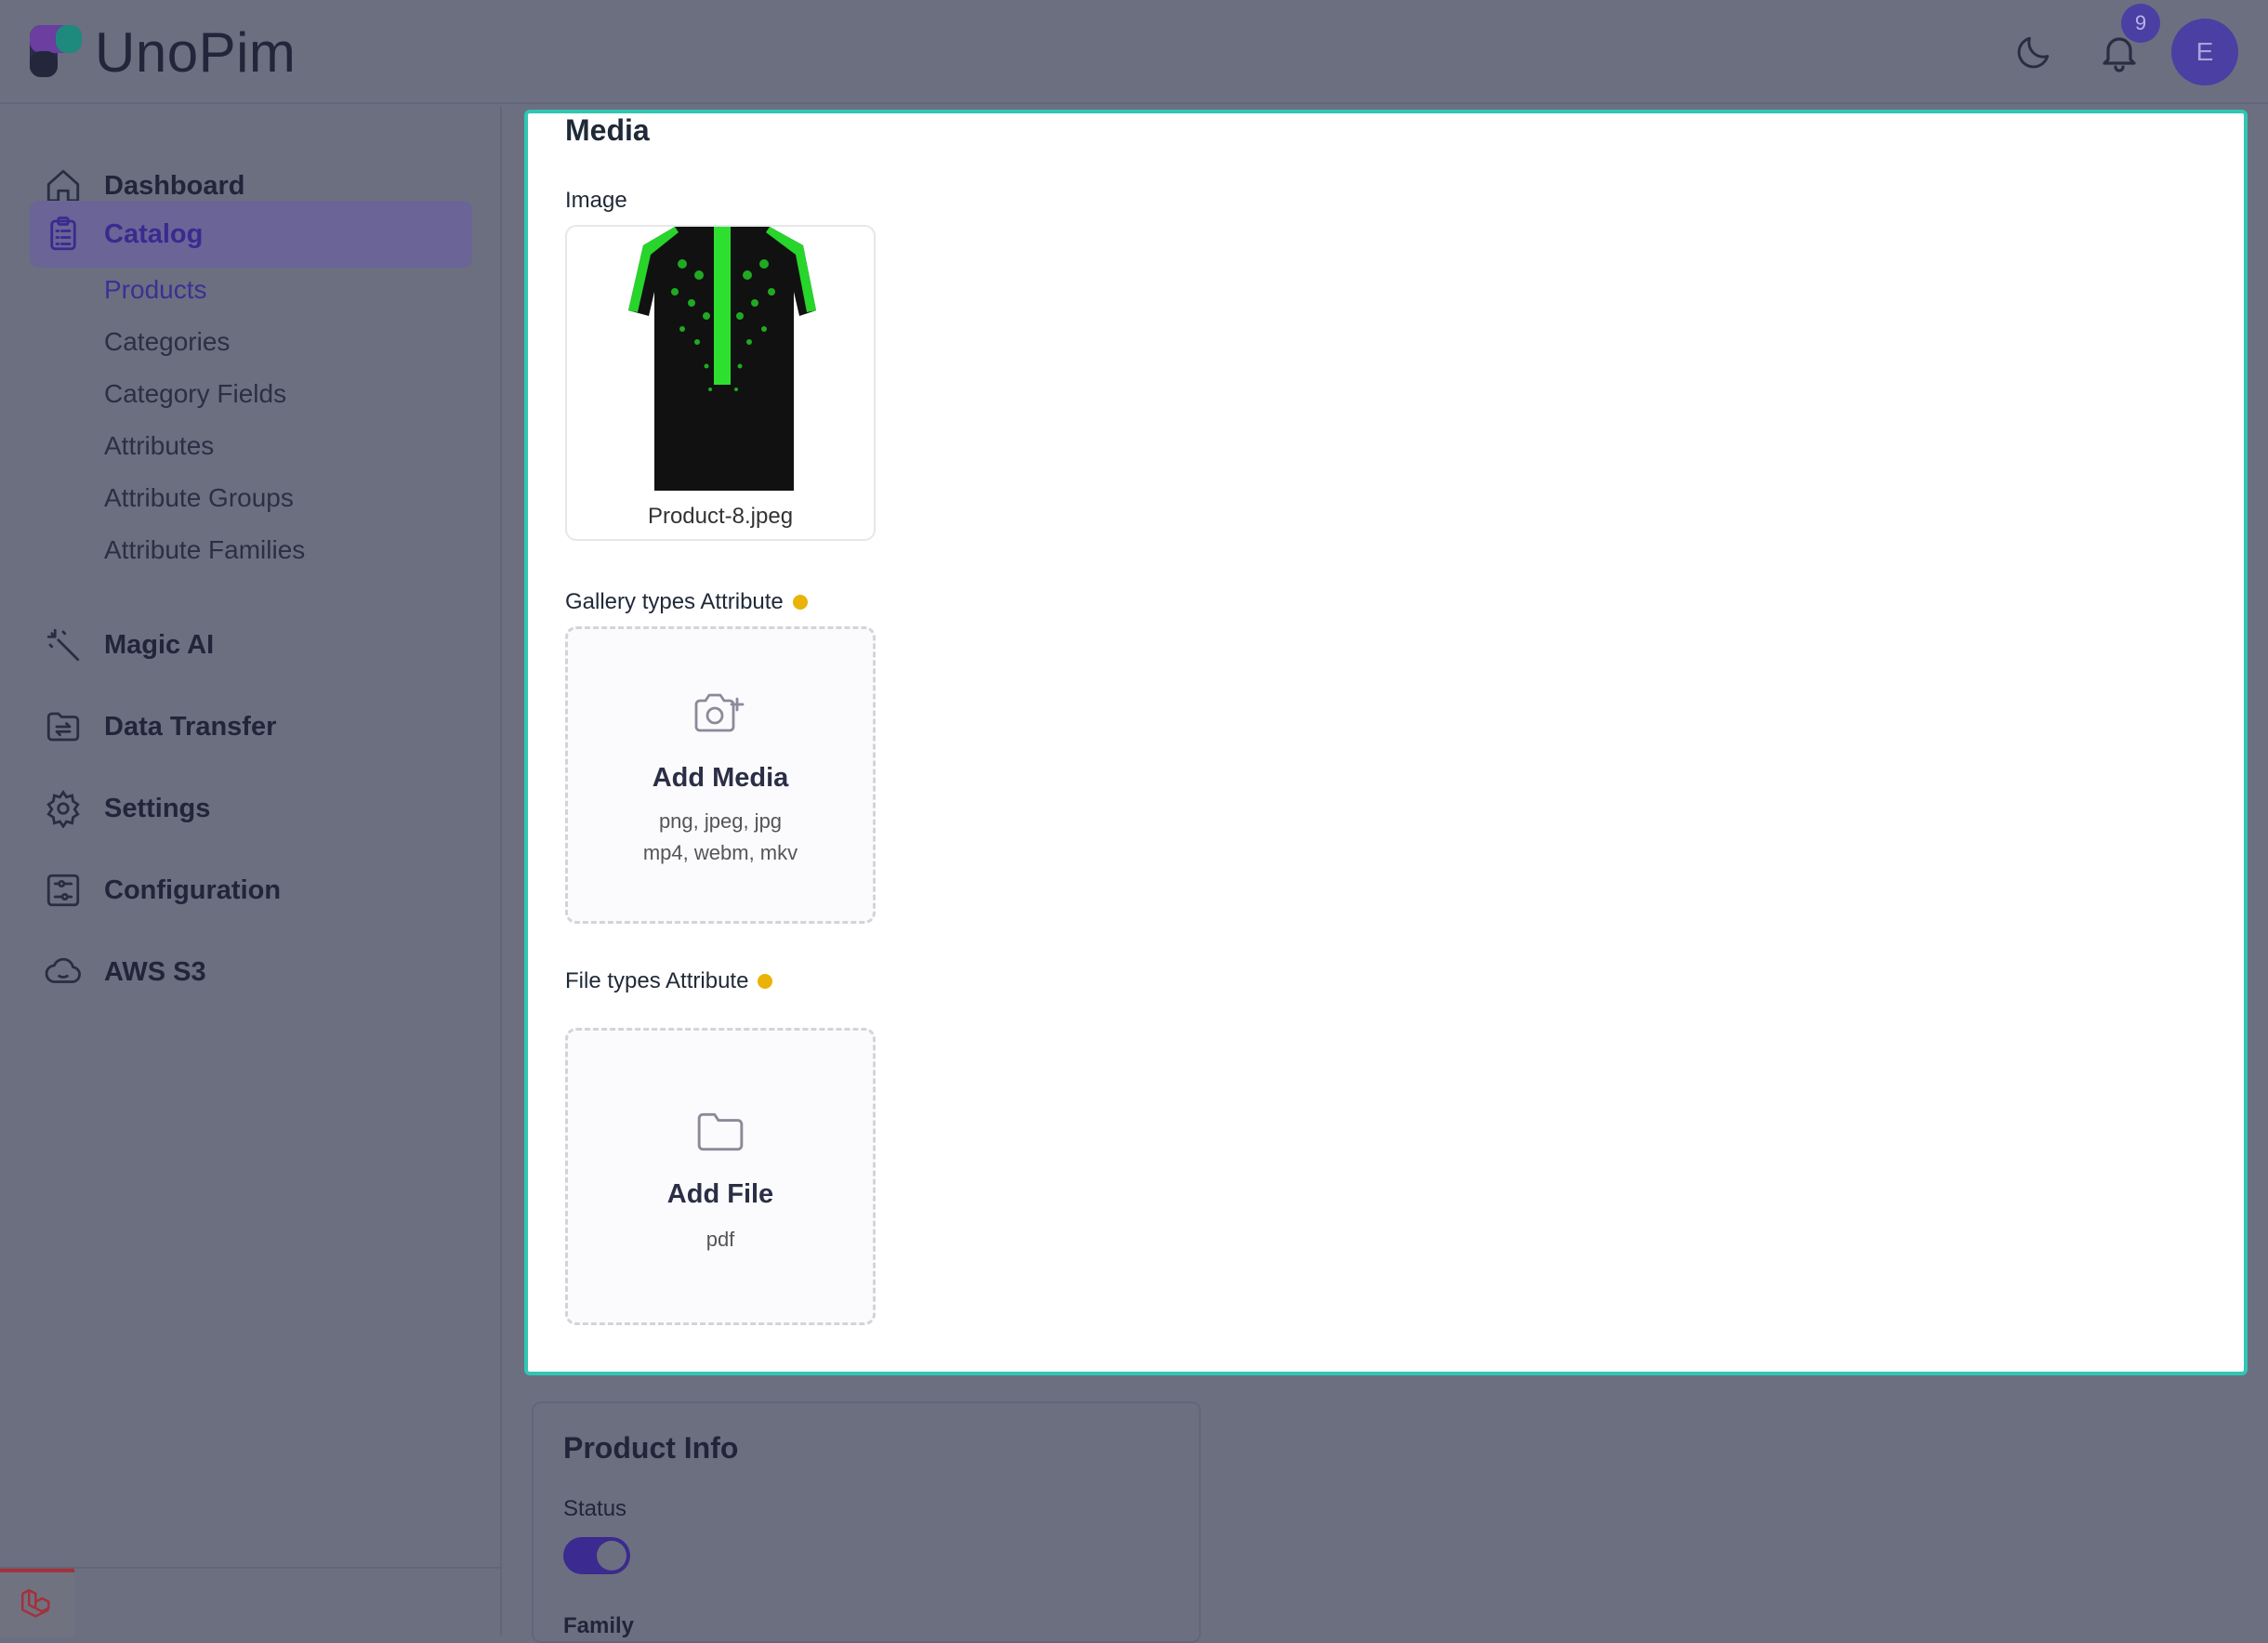 Image resolution: width=2268 pixels, height=1643 pixels. I want to click on sidebar-item-label: AWS S3, so click(155, 971).